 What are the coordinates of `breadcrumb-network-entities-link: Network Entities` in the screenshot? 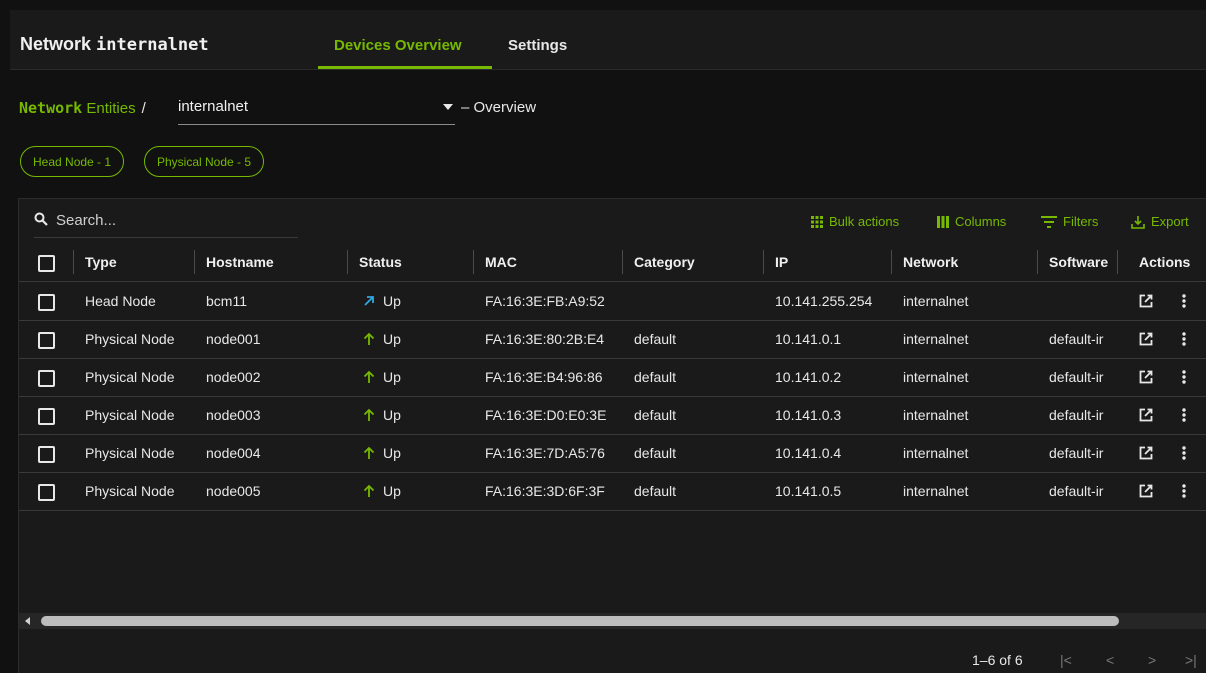 It's located at (77, 108).